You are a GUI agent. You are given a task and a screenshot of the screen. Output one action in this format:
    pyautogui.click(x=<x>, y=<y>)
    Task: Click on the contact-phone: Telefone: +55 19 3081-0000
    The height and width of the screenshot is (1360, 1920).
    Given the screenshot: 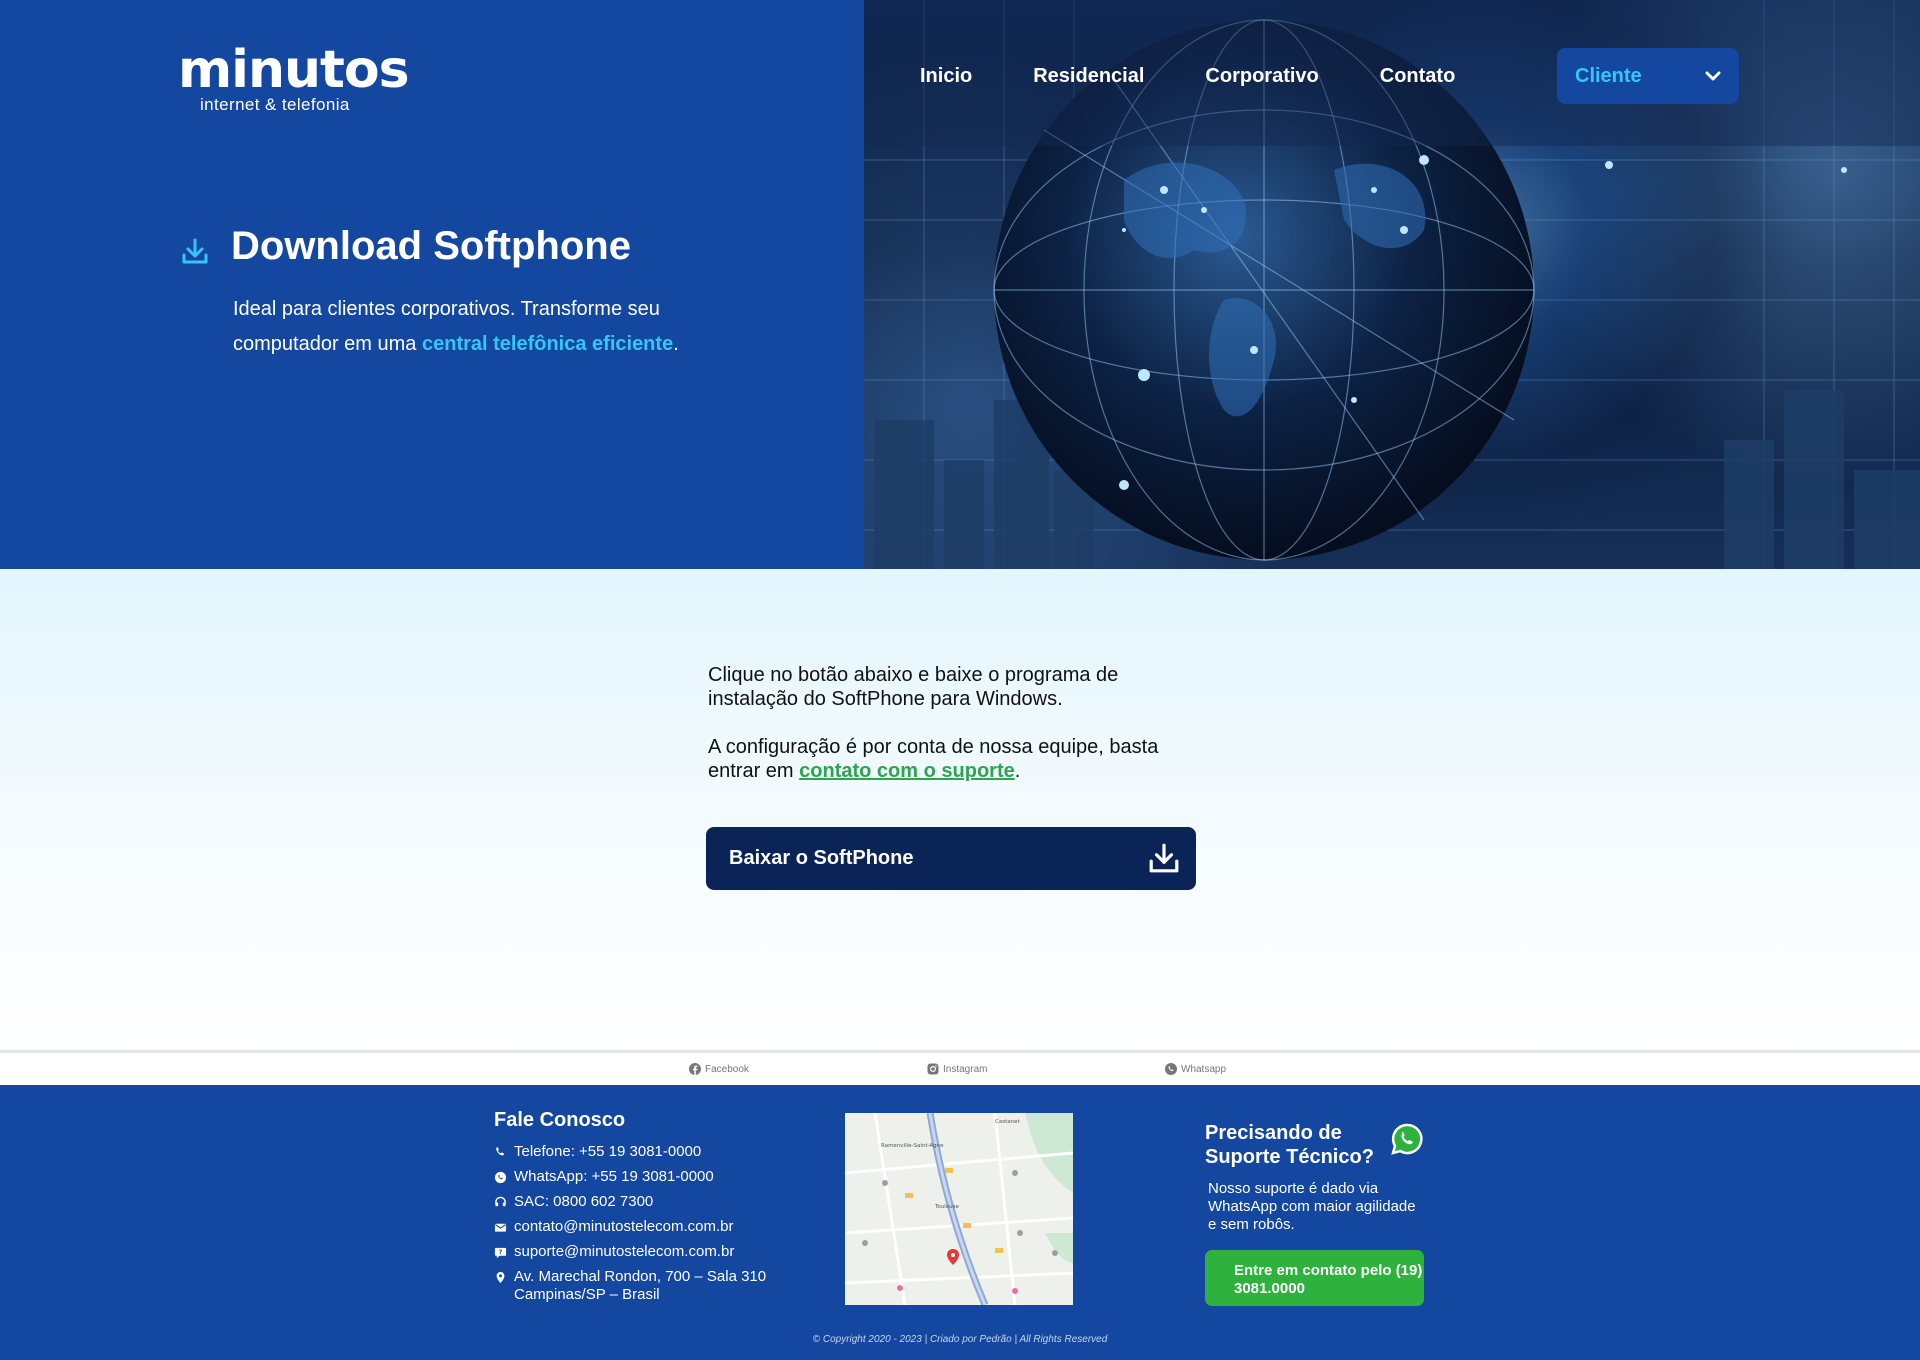 What is the action you would take?
    pyautogui.click(x=630, y=1152)
    